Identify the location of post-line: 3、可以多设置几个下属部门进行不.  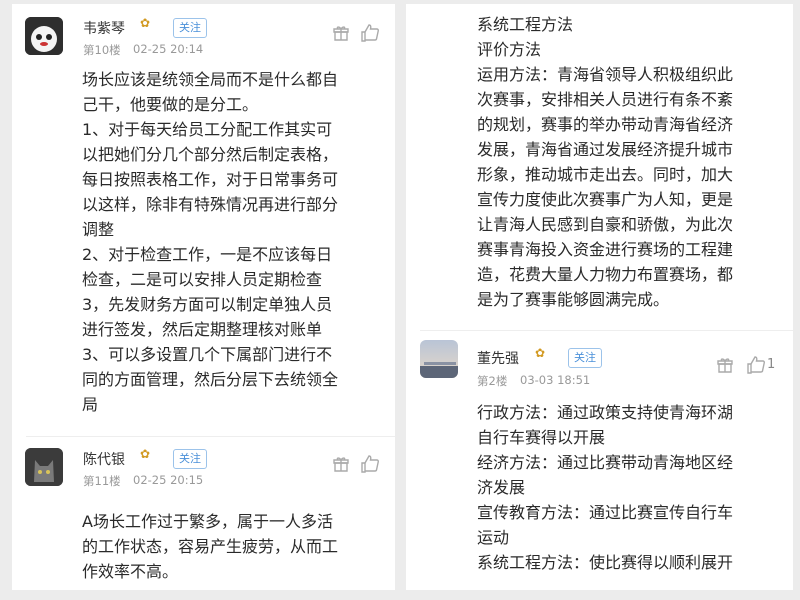
(207, 354).